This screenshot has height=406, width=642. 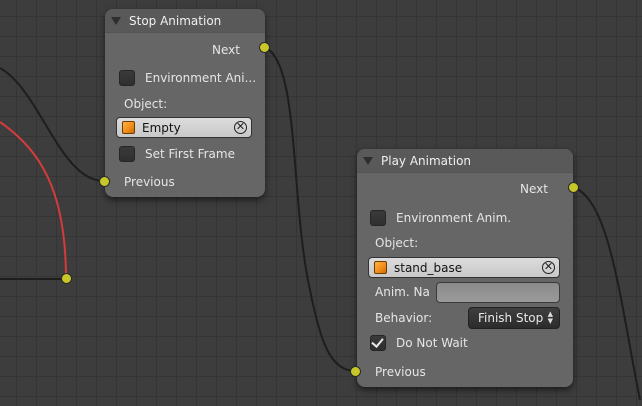 I want to click on do-not-wait-row: Do Not Wait, so click(x=465, y=343).